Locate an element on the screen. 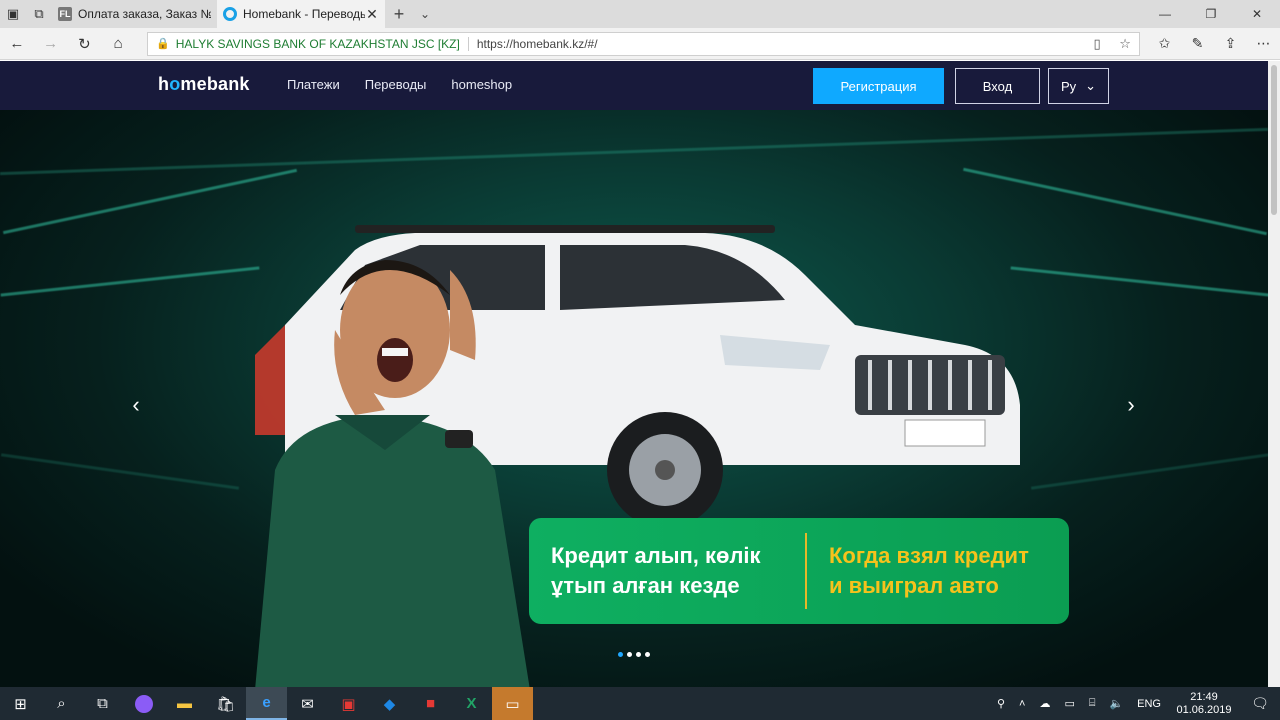 The image size is (1280, 720). store-icon: 🛍 is located at coordinates (225, 703).